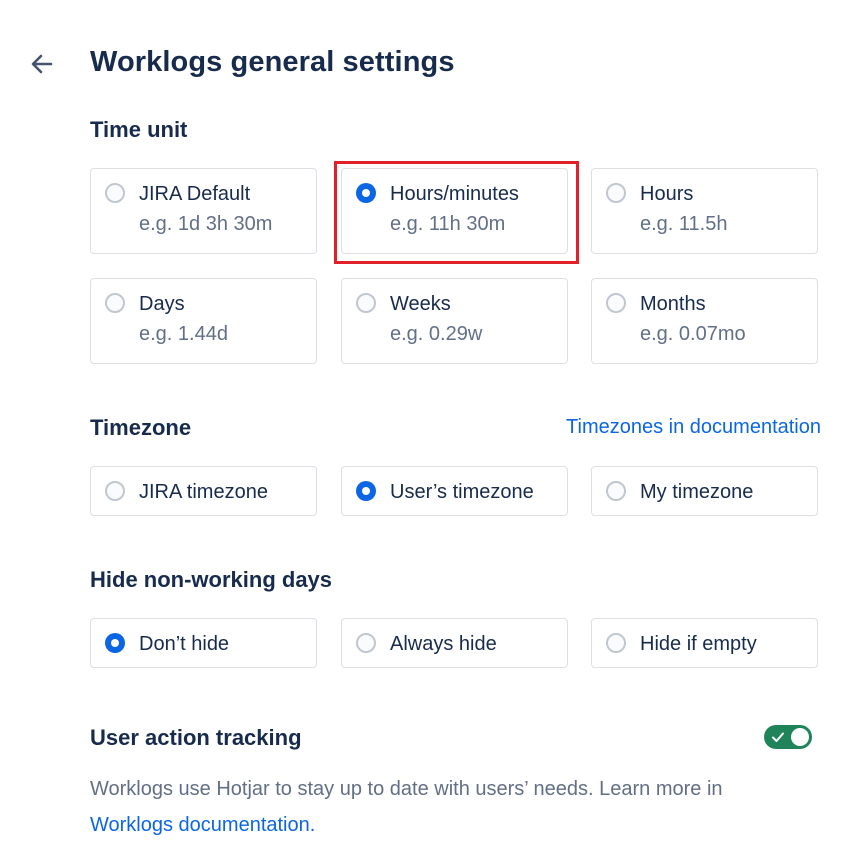 The width and height of the screenshot is (858, 861). I want to click on time-unit-option-days: Days e.g. 1.44d, so click(203, 321).